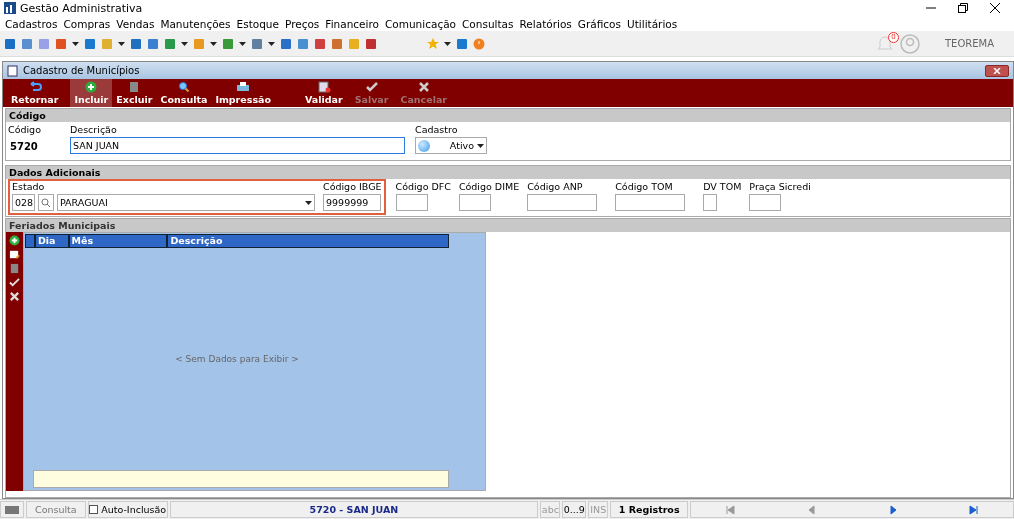 The image size is (1014, 519). I want to click on toolbar-button: Validar, so click(324, 93).